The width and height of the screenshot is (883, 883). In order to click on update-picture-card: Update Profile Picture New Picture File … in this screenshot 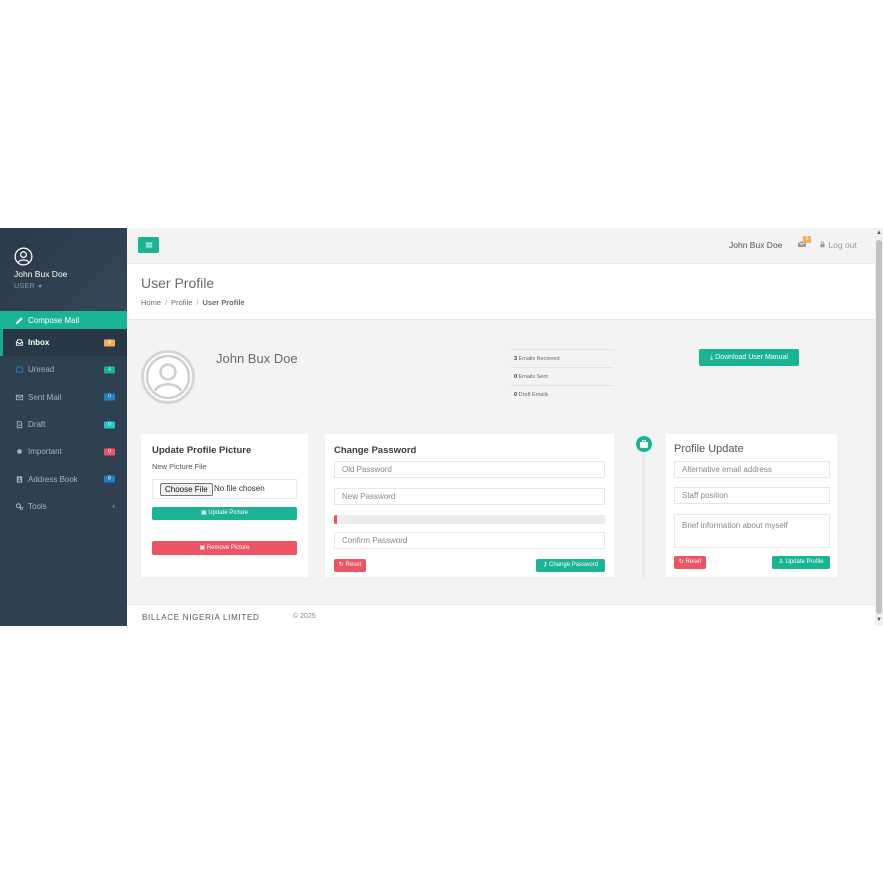, I will do `click(224, 505)`.